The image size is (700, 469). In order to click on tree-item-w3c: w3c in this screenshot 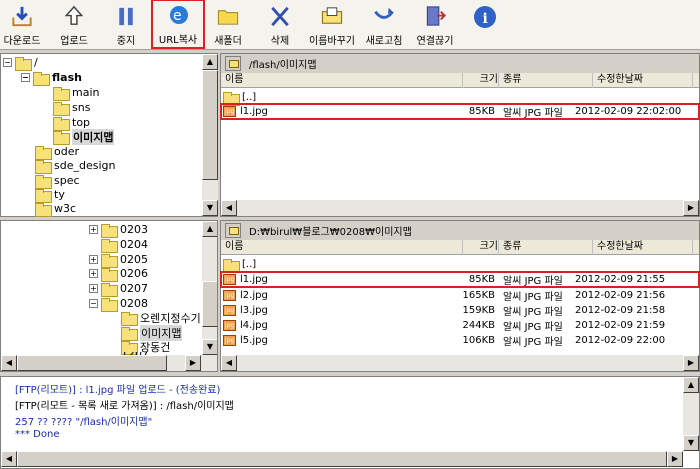, I will do `click(55, 209)`.